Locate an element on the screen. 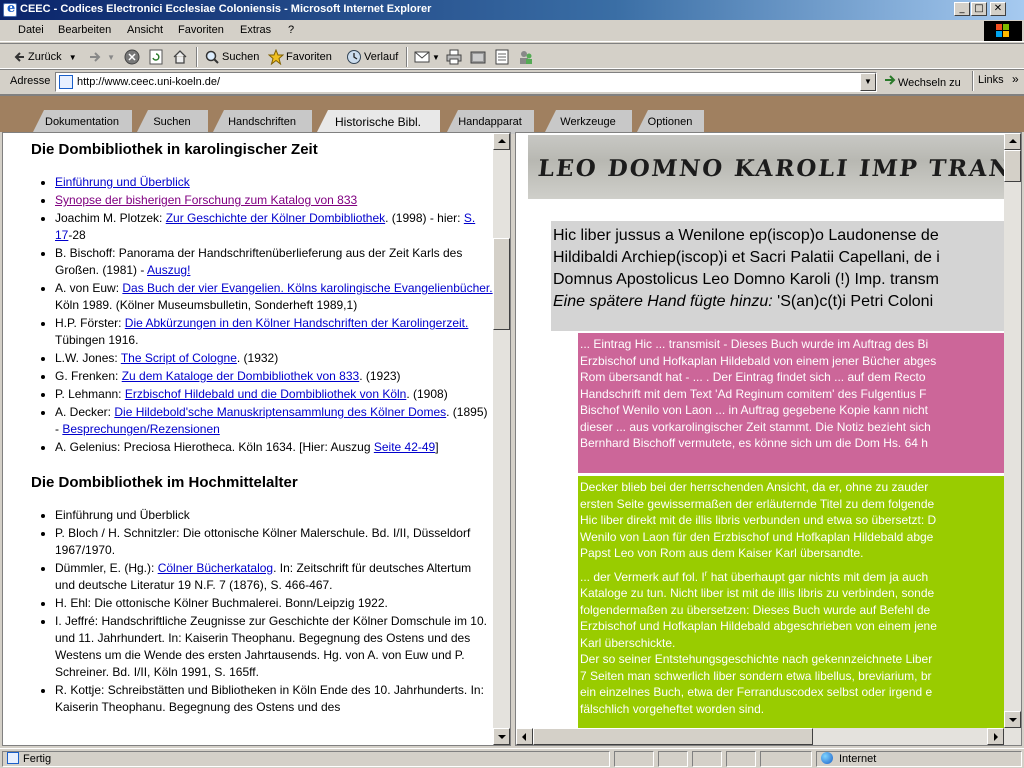 This screenshot has height=768, width=1024. go-button: Wechseln zu is located at coordinates (922, 81).